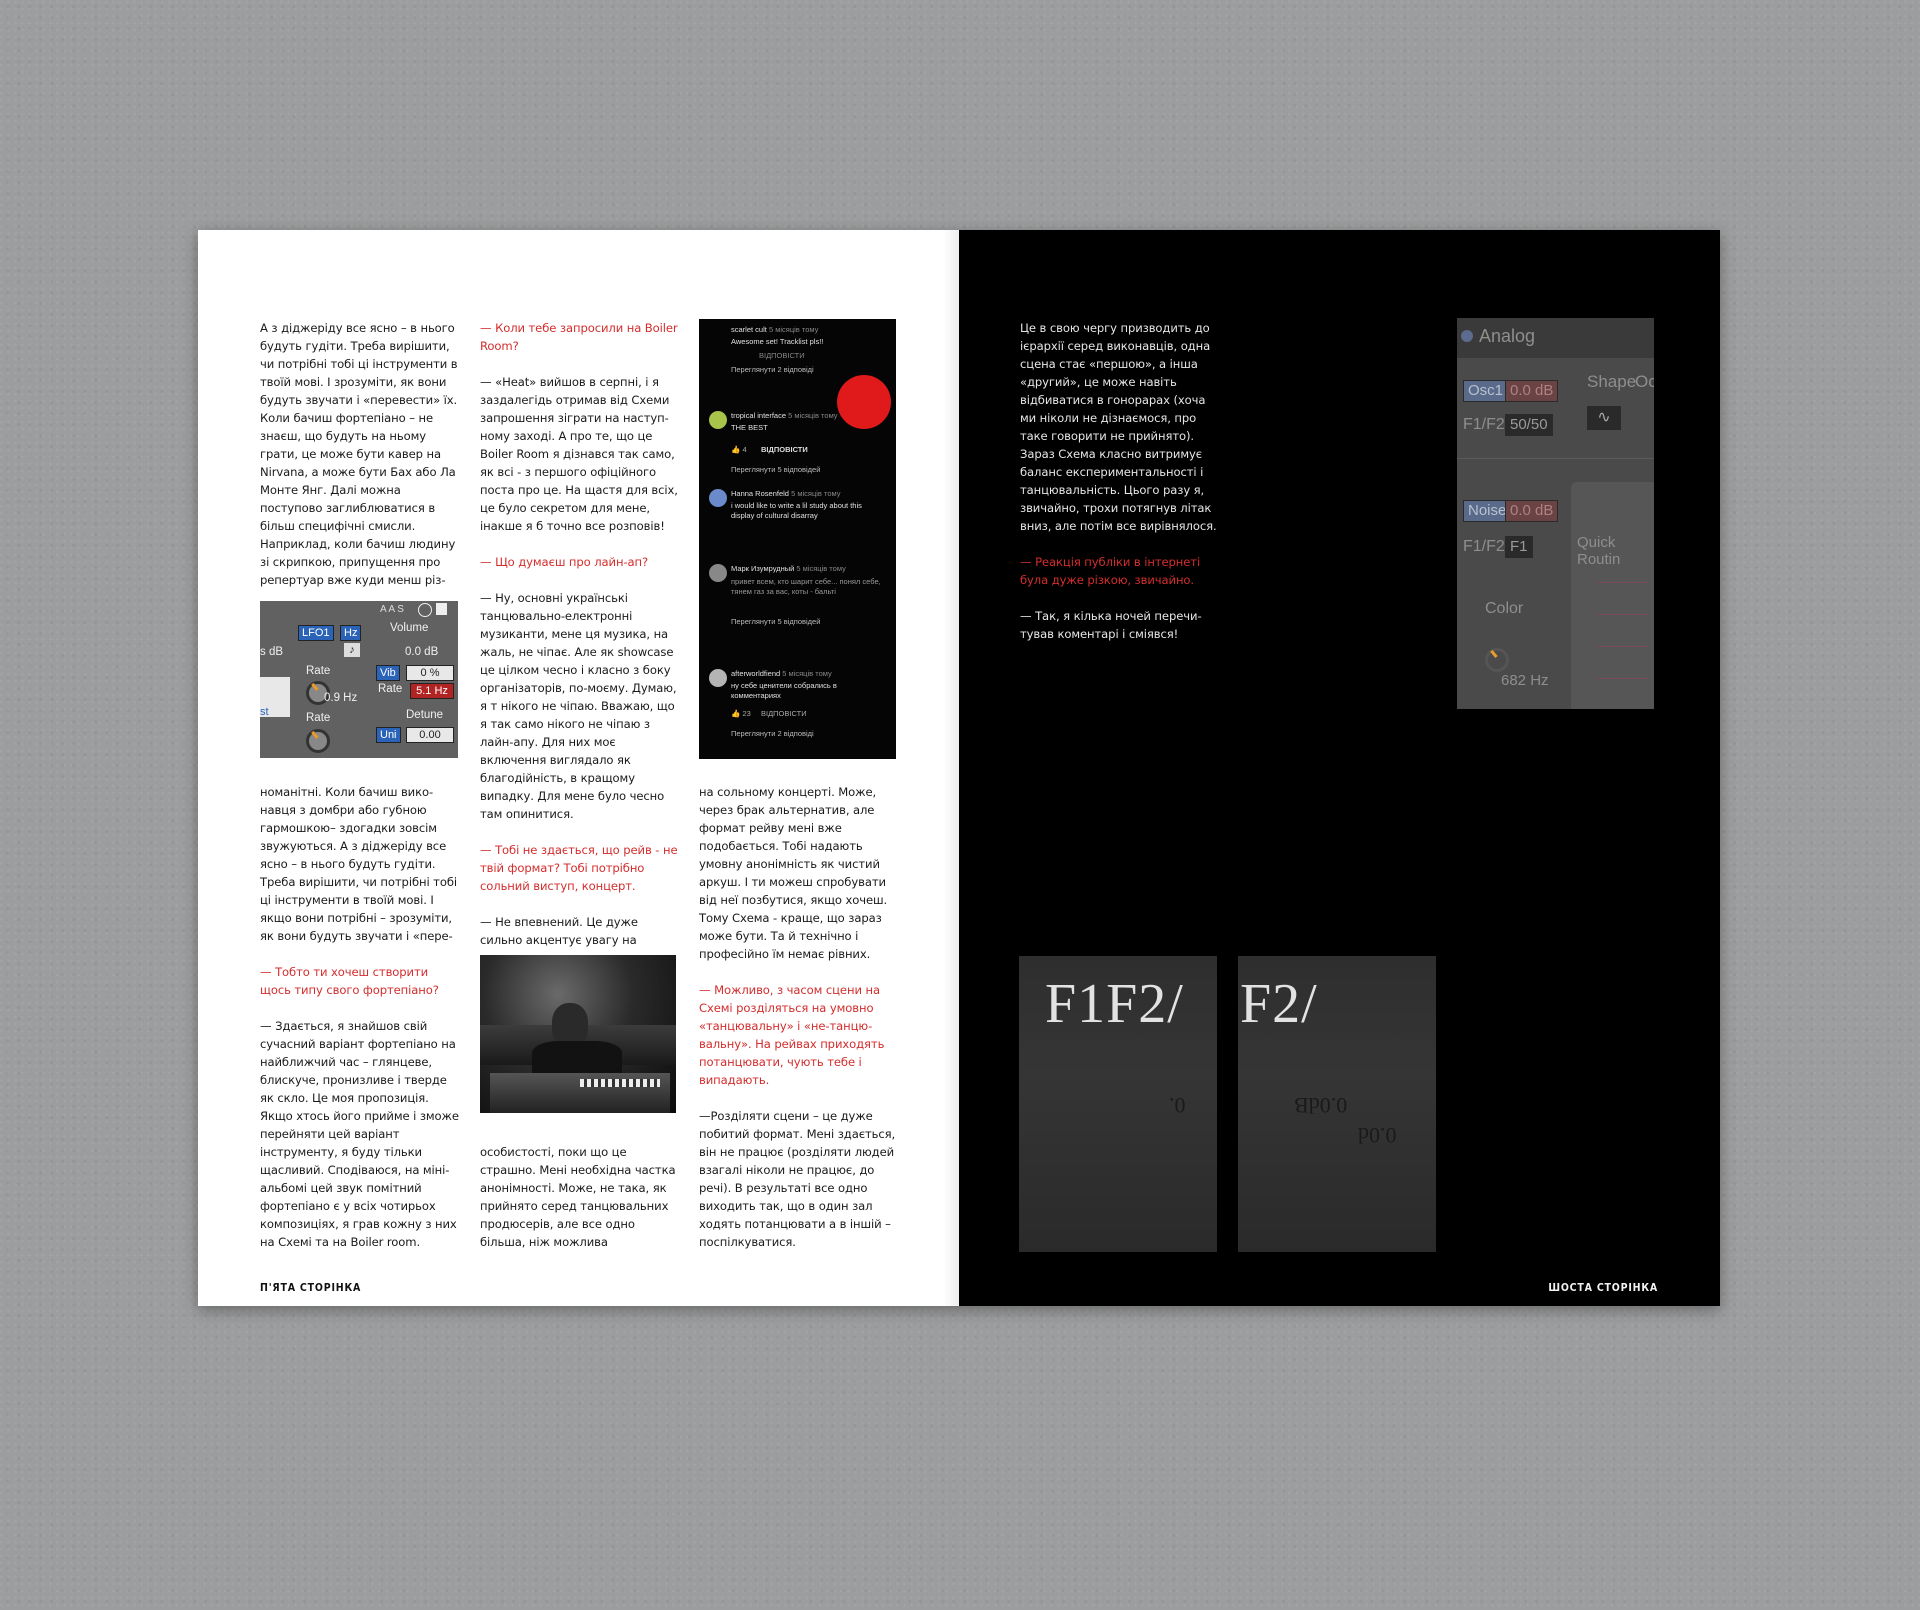 The height and width of the screenshot is (1610, 1920). I want to click on f1f2b-label: F1/F2, so click(1484, 546).